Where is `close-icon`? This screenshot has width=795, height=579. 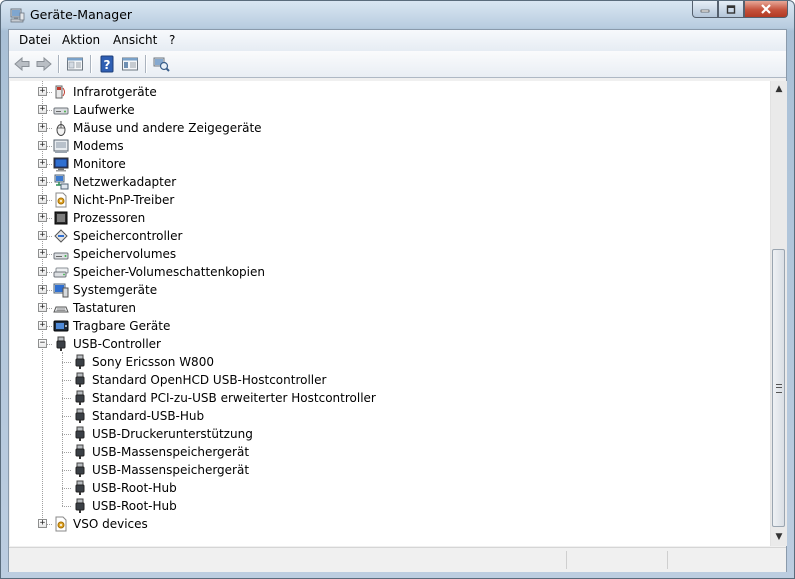 close-icon is located at coordinates (766, 9).